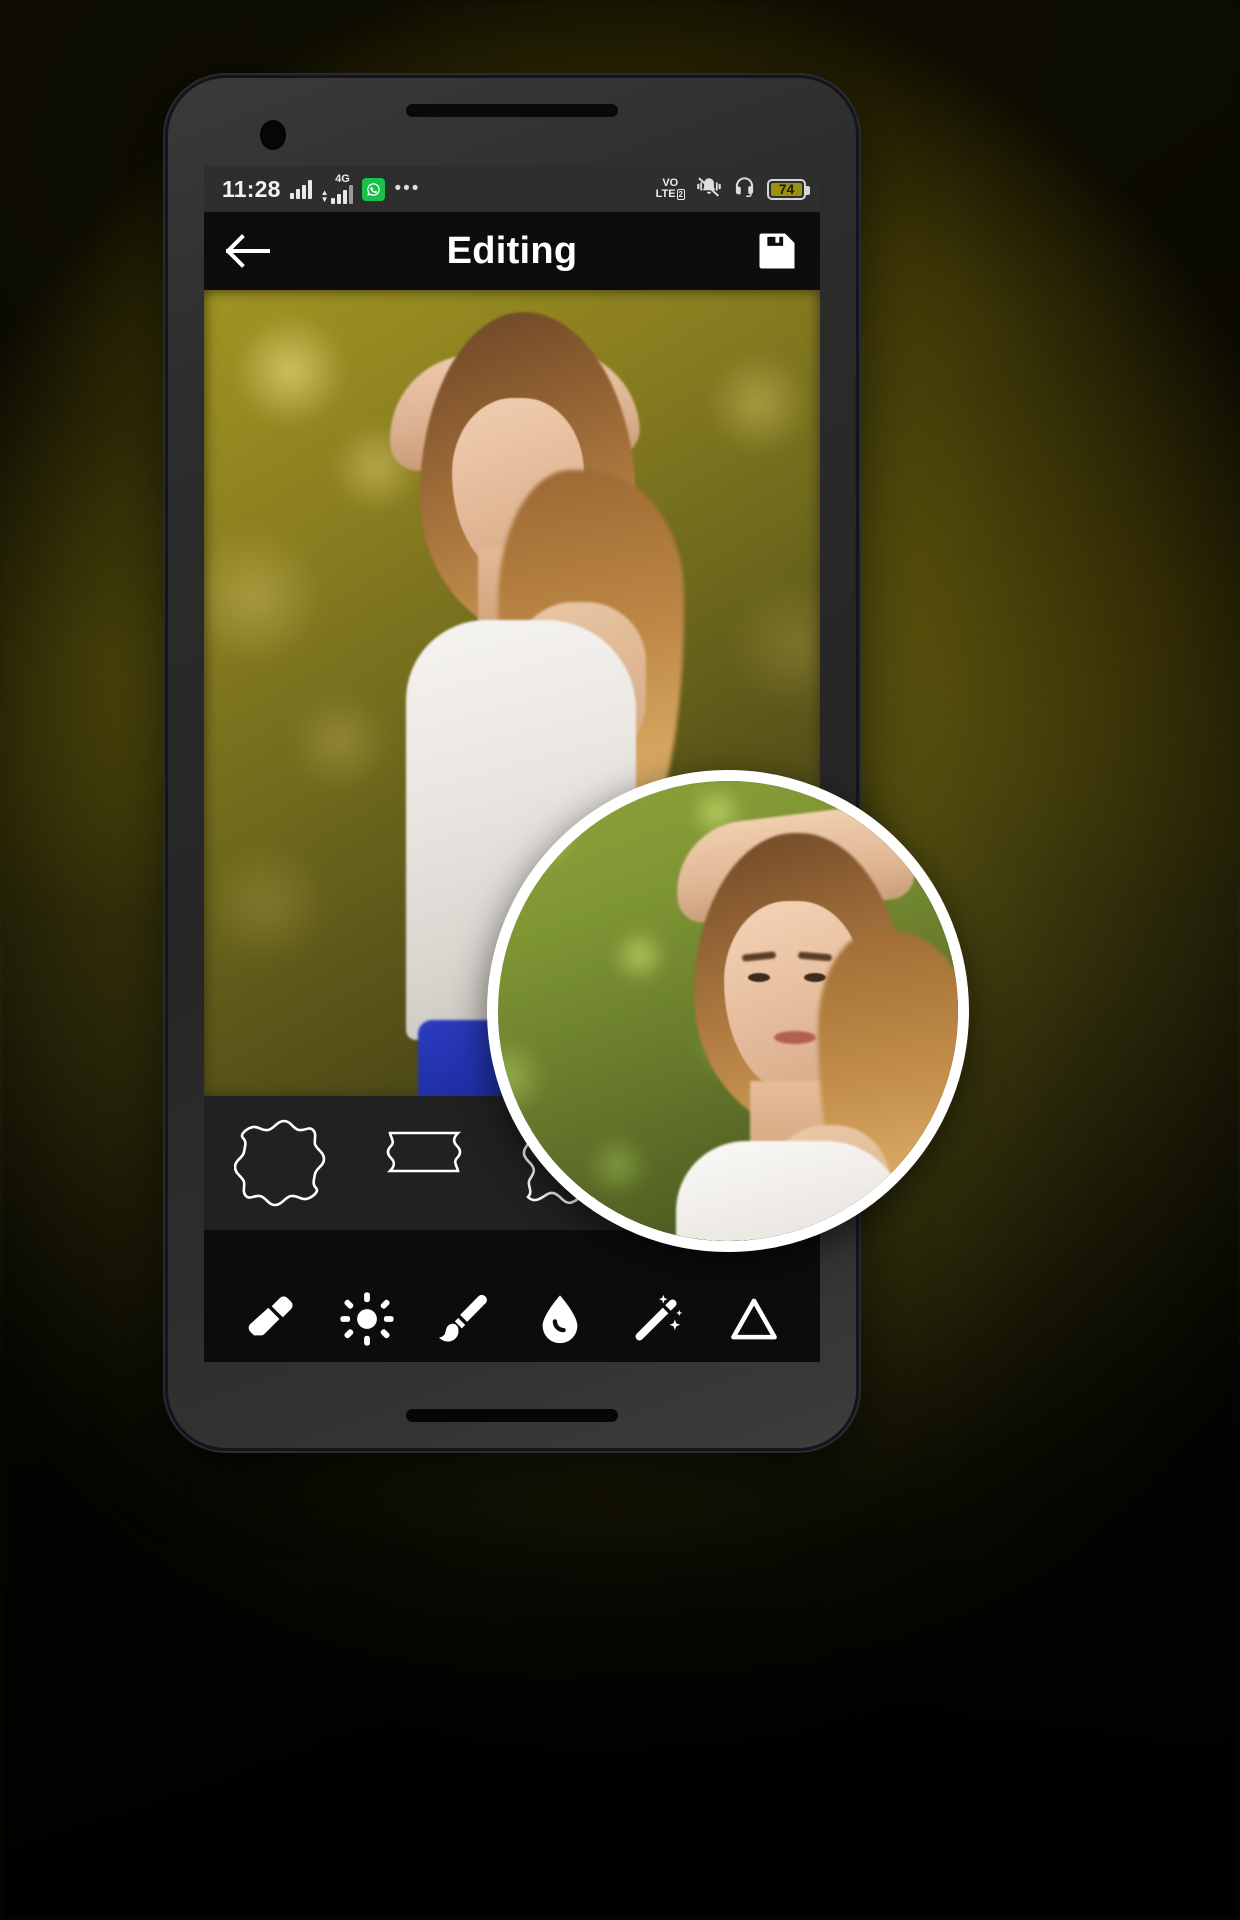 The width and height of the screenshot is (1240, 1920). I want to click on water-drop-icon, so click(560, 1319).